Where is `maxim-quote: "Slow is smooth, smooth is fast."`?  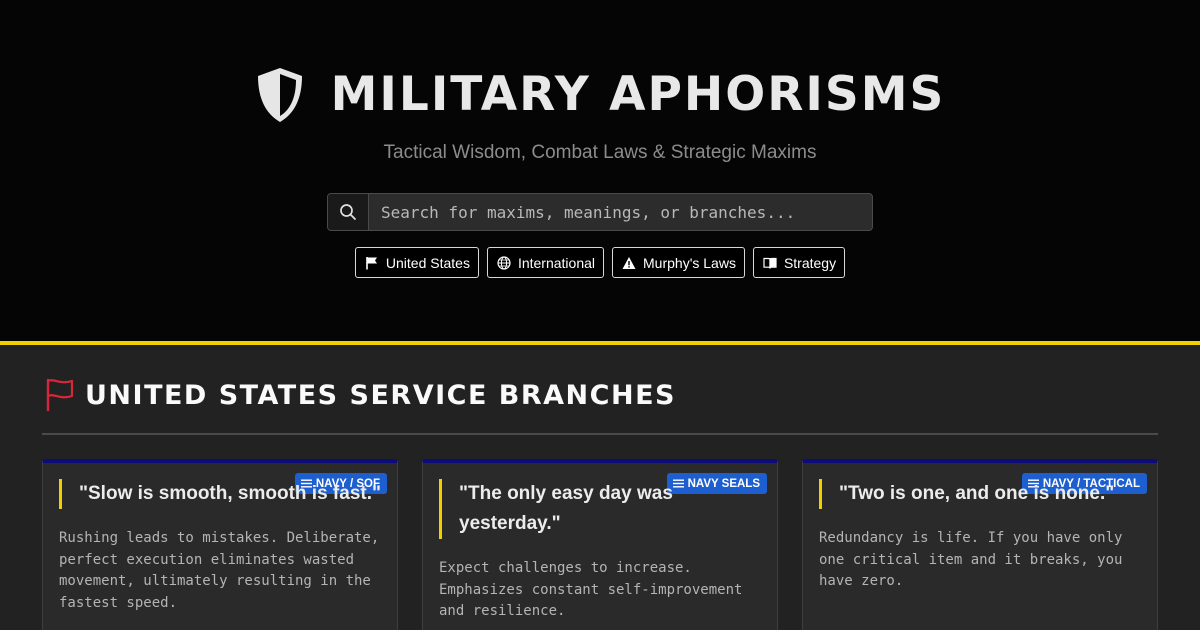 maxim-quote: "Slow is smooth, smooth is fast." is located at coordinates (221, 494).